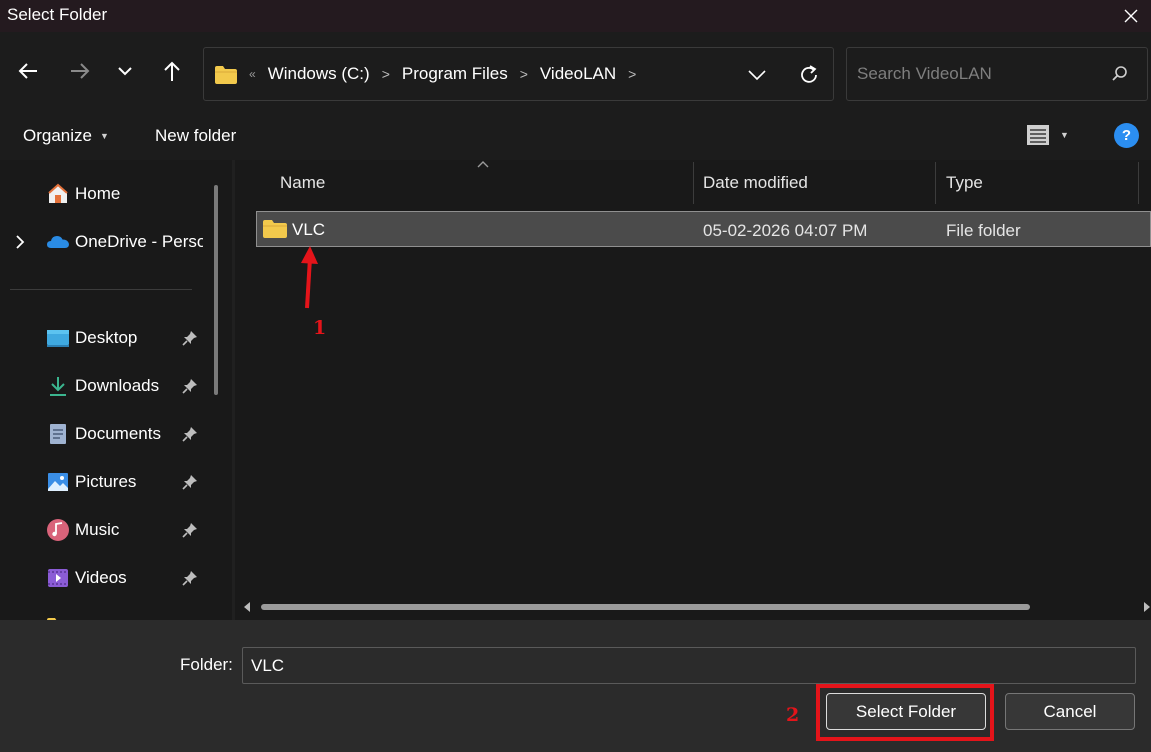  Describe the element at coordinates (977, 74) in the screenshot. I see `search-input` at that location.